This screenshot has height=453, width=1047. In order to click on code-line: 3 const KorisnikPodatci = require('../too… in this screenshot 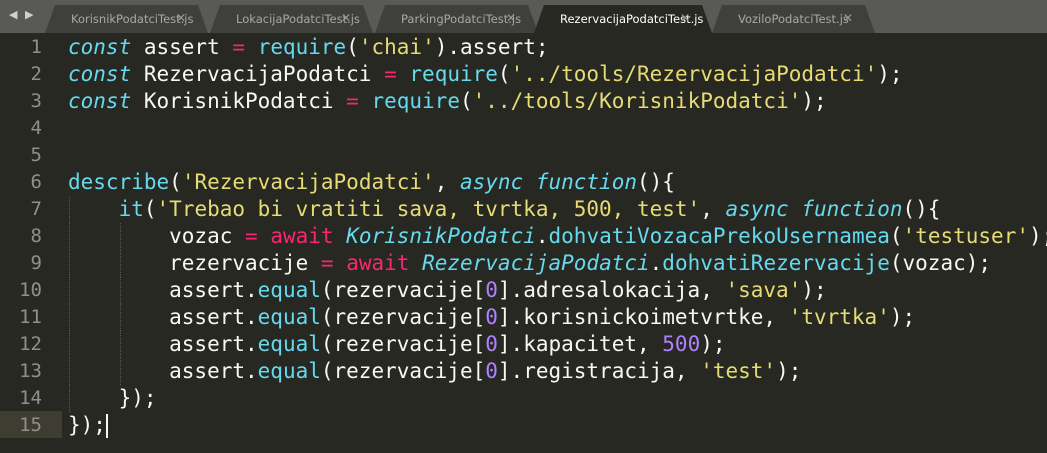, I will do `click(523, 101)`.